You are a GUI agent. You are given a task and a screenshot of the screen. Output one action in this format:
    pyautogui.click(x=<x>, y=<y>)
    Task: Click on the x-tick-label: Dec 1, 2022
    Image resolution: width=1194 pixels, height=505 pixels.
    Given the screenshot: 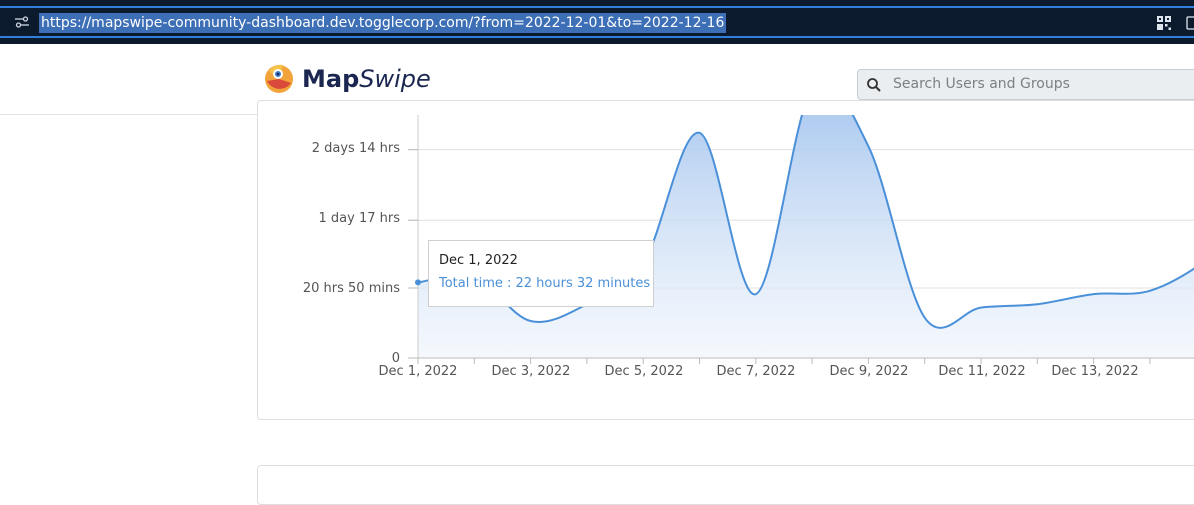 What is the action you would take?
    pyautogui.click(x=418, y=371)
    